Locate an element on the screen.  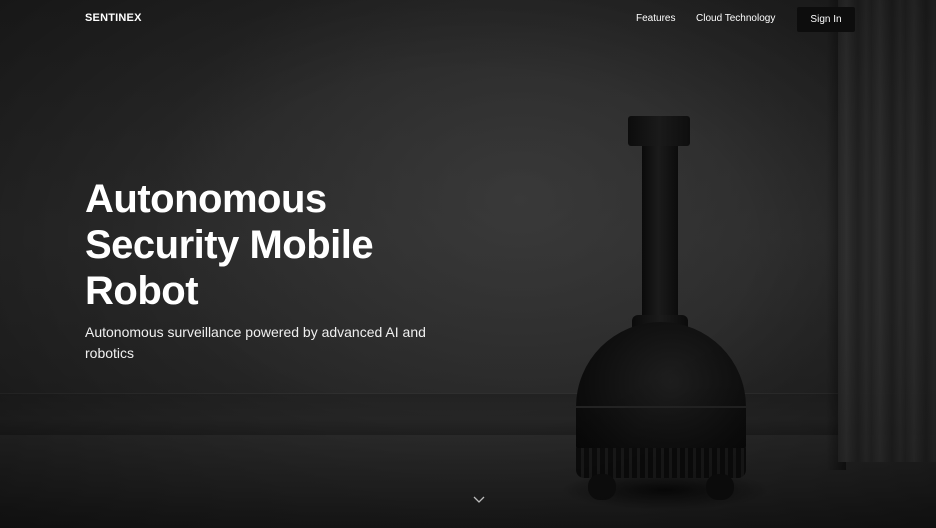
hero-title: Autonomous Security Mobile Robot is located at coordinates (295, 245).